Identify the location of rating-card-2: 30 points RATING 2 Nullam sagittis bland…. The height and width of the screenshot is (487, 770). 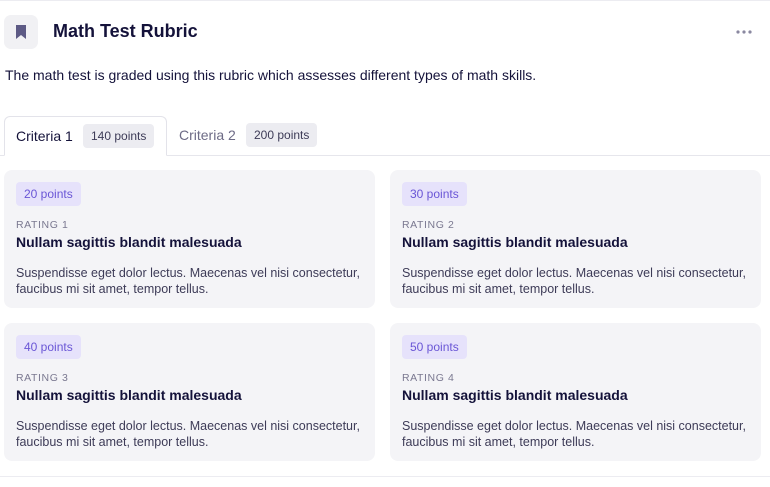
(575, 239).